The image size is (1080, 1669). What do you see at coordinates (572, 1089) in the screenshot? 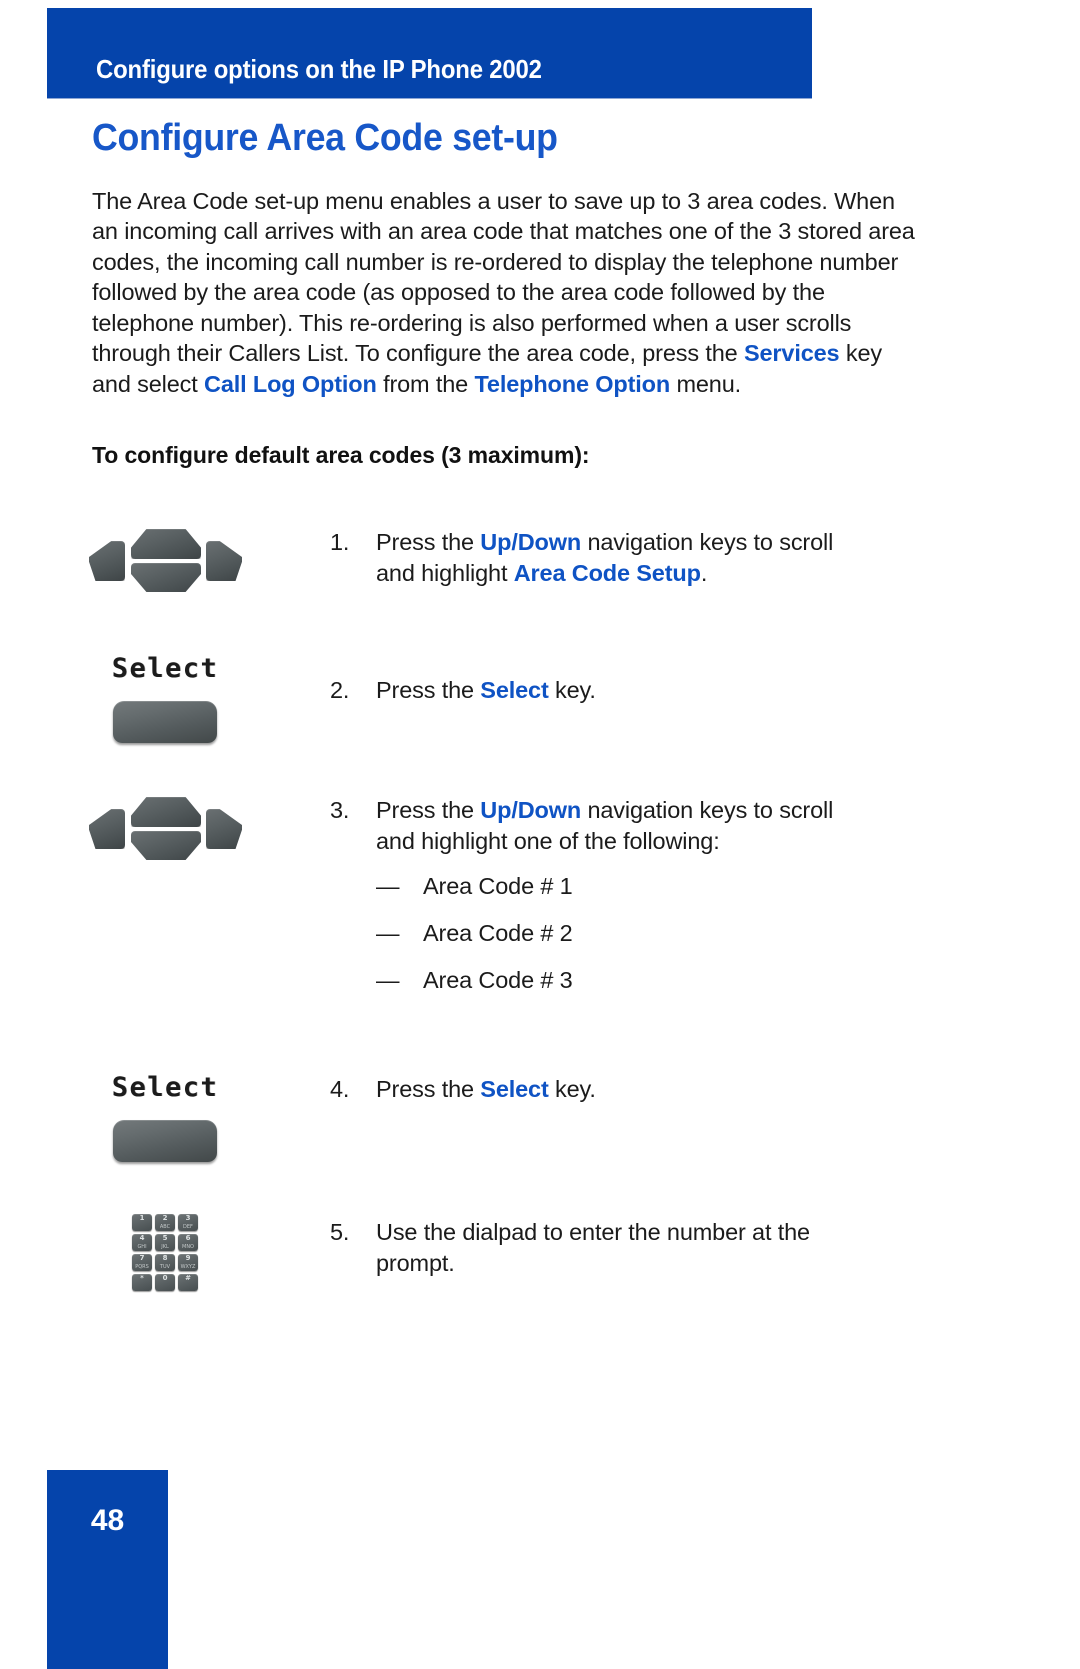
I see `step-4-text-post: key.` at bounding box center [572, 1089].